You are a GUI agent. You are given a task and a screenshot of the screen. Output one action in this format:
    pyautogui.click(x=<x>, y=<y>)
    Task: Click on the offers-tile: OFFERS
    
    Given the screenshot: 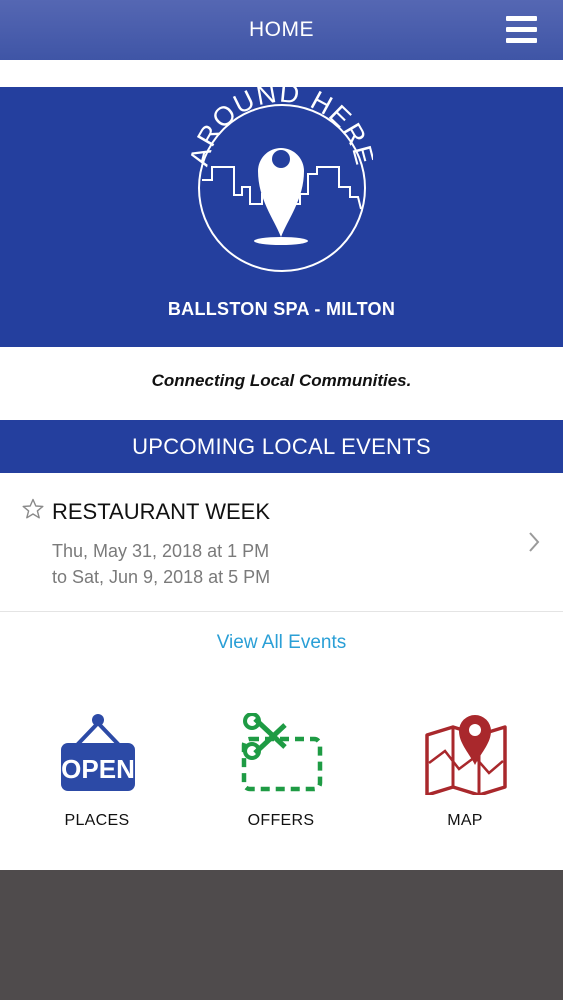 What is the action you would take?
    pyautogui.click(x=281, y=770)
    